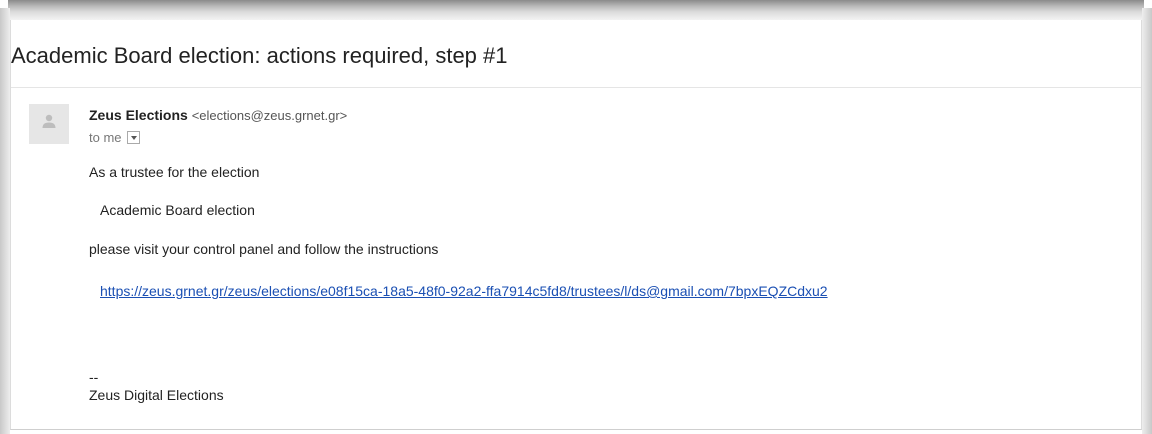 Image resolution: width=1152 pixels, height=434 pixels. I want to click on left-shadow, so click(5, 221).